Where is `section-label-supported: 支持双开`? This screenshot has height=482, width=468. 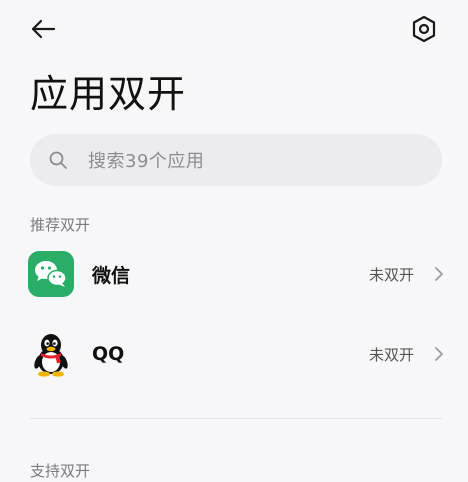
section-label-supported: 支持双开 is located at coordinates (60, 471).